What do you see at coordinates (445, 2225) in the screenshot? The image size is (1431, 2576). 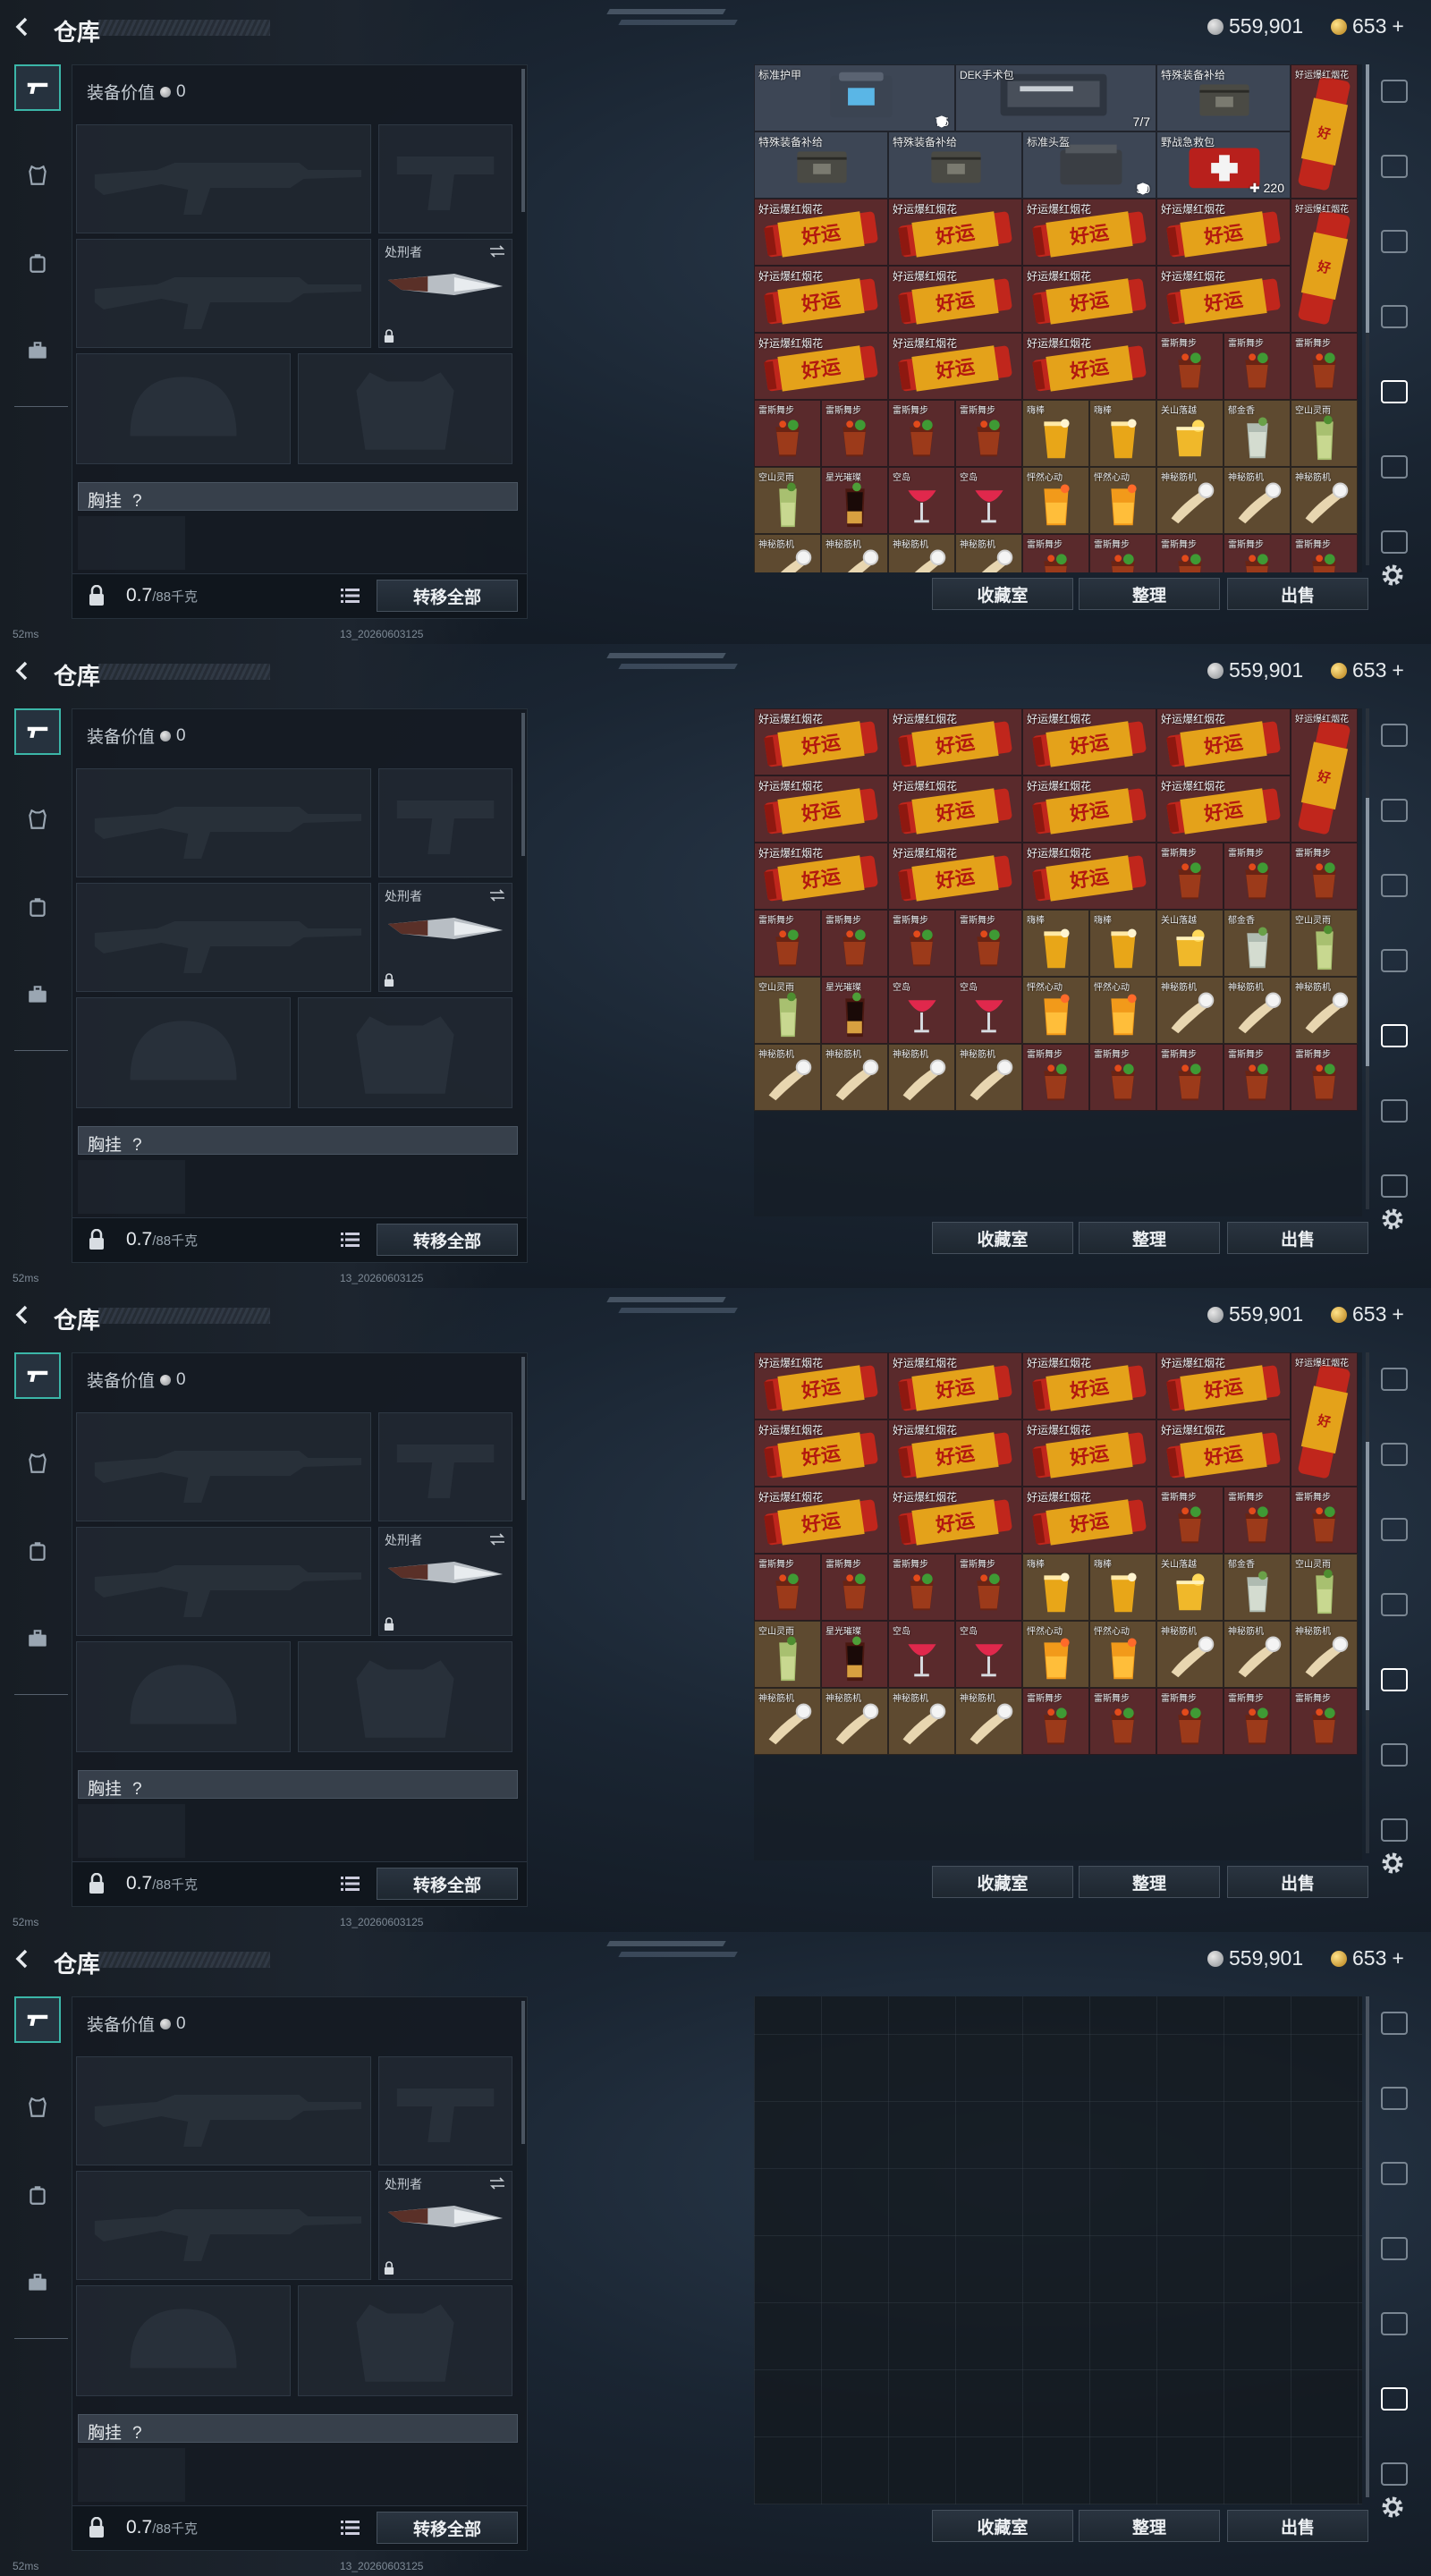 I see `melee-slot: 处刑者` at bounding box center [445, 2225].